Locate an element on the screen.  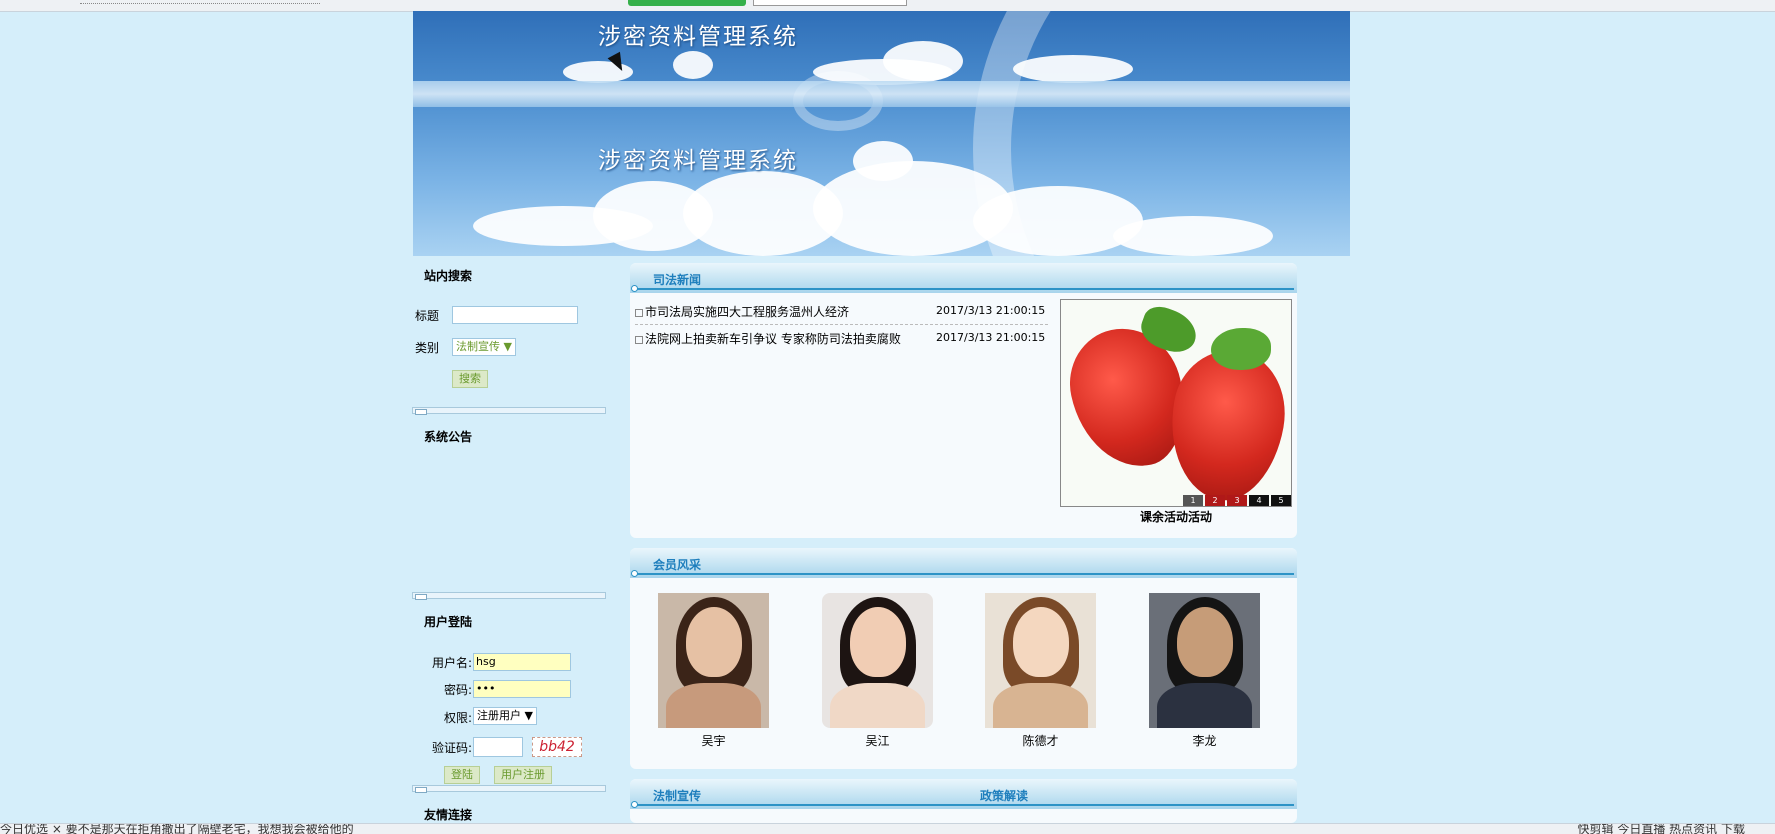
password-input: ••• is located at coordinates (522, 689).